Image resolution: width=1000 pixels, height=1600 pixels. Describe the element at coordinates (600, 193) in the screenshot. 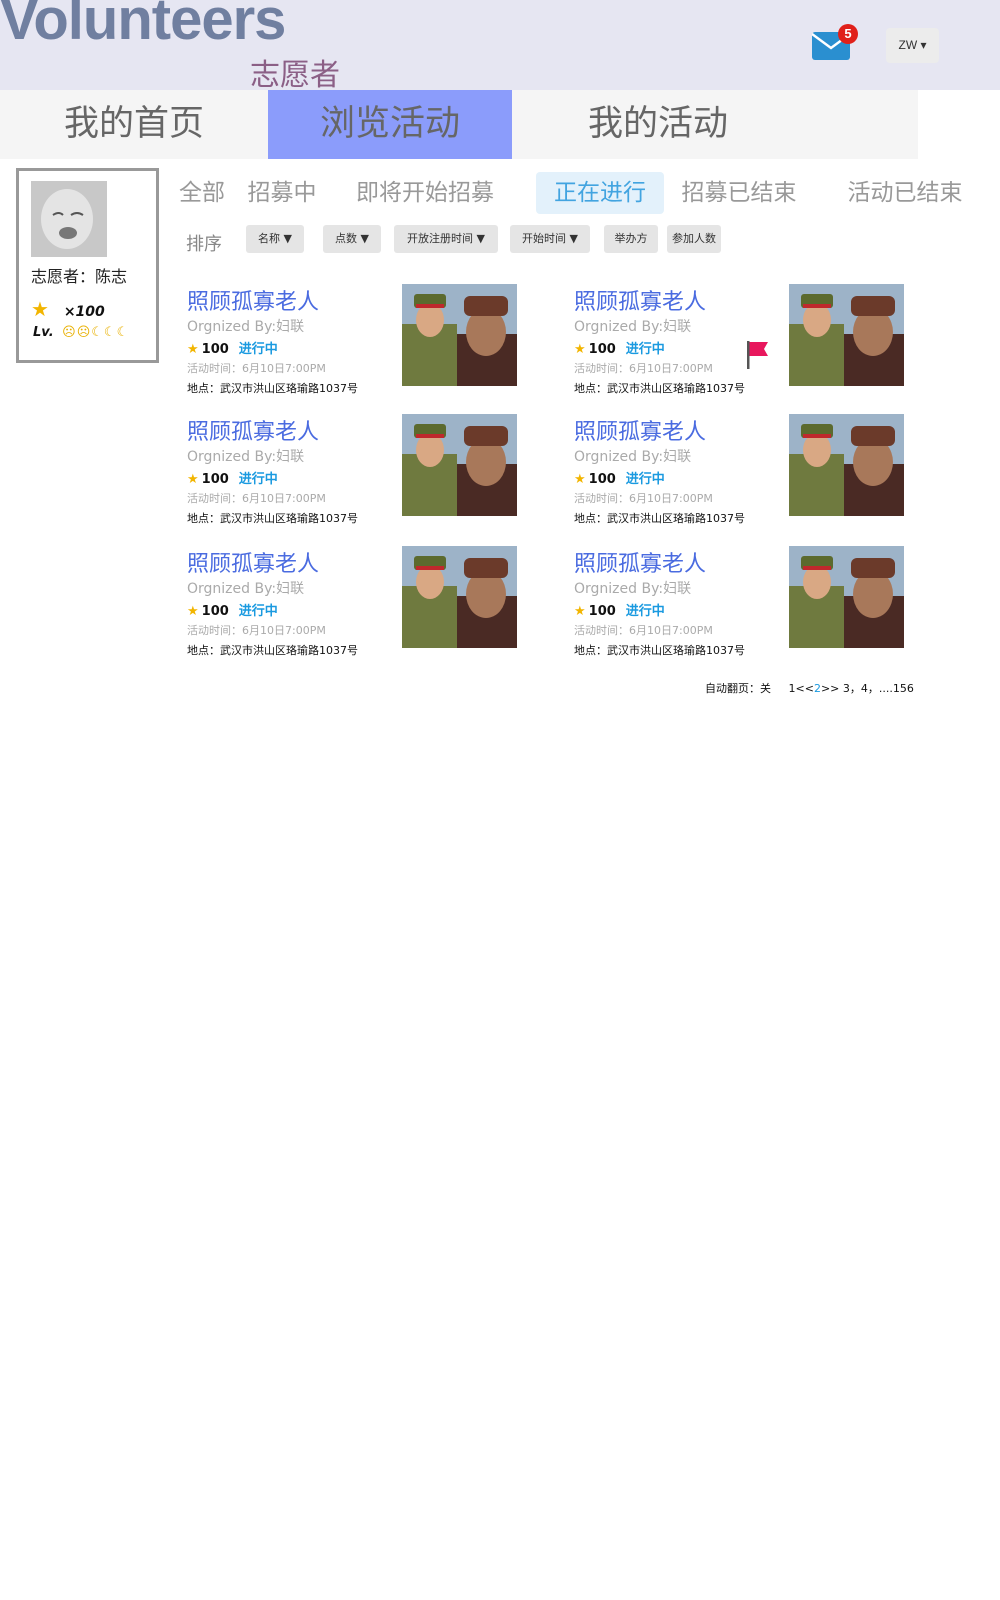

I see `filter-tab-ongoing: 正在进行` at that location.